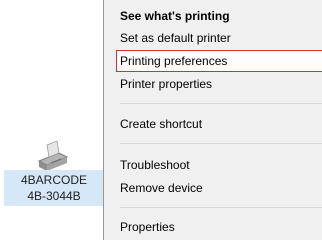 The height and width of the screenshot is (240, 322). What do you see at coordinates (219, 61) in the screenshot?
I see `menu-item-printing-preferences: Printing preferences` at bounding box center [219, 61].